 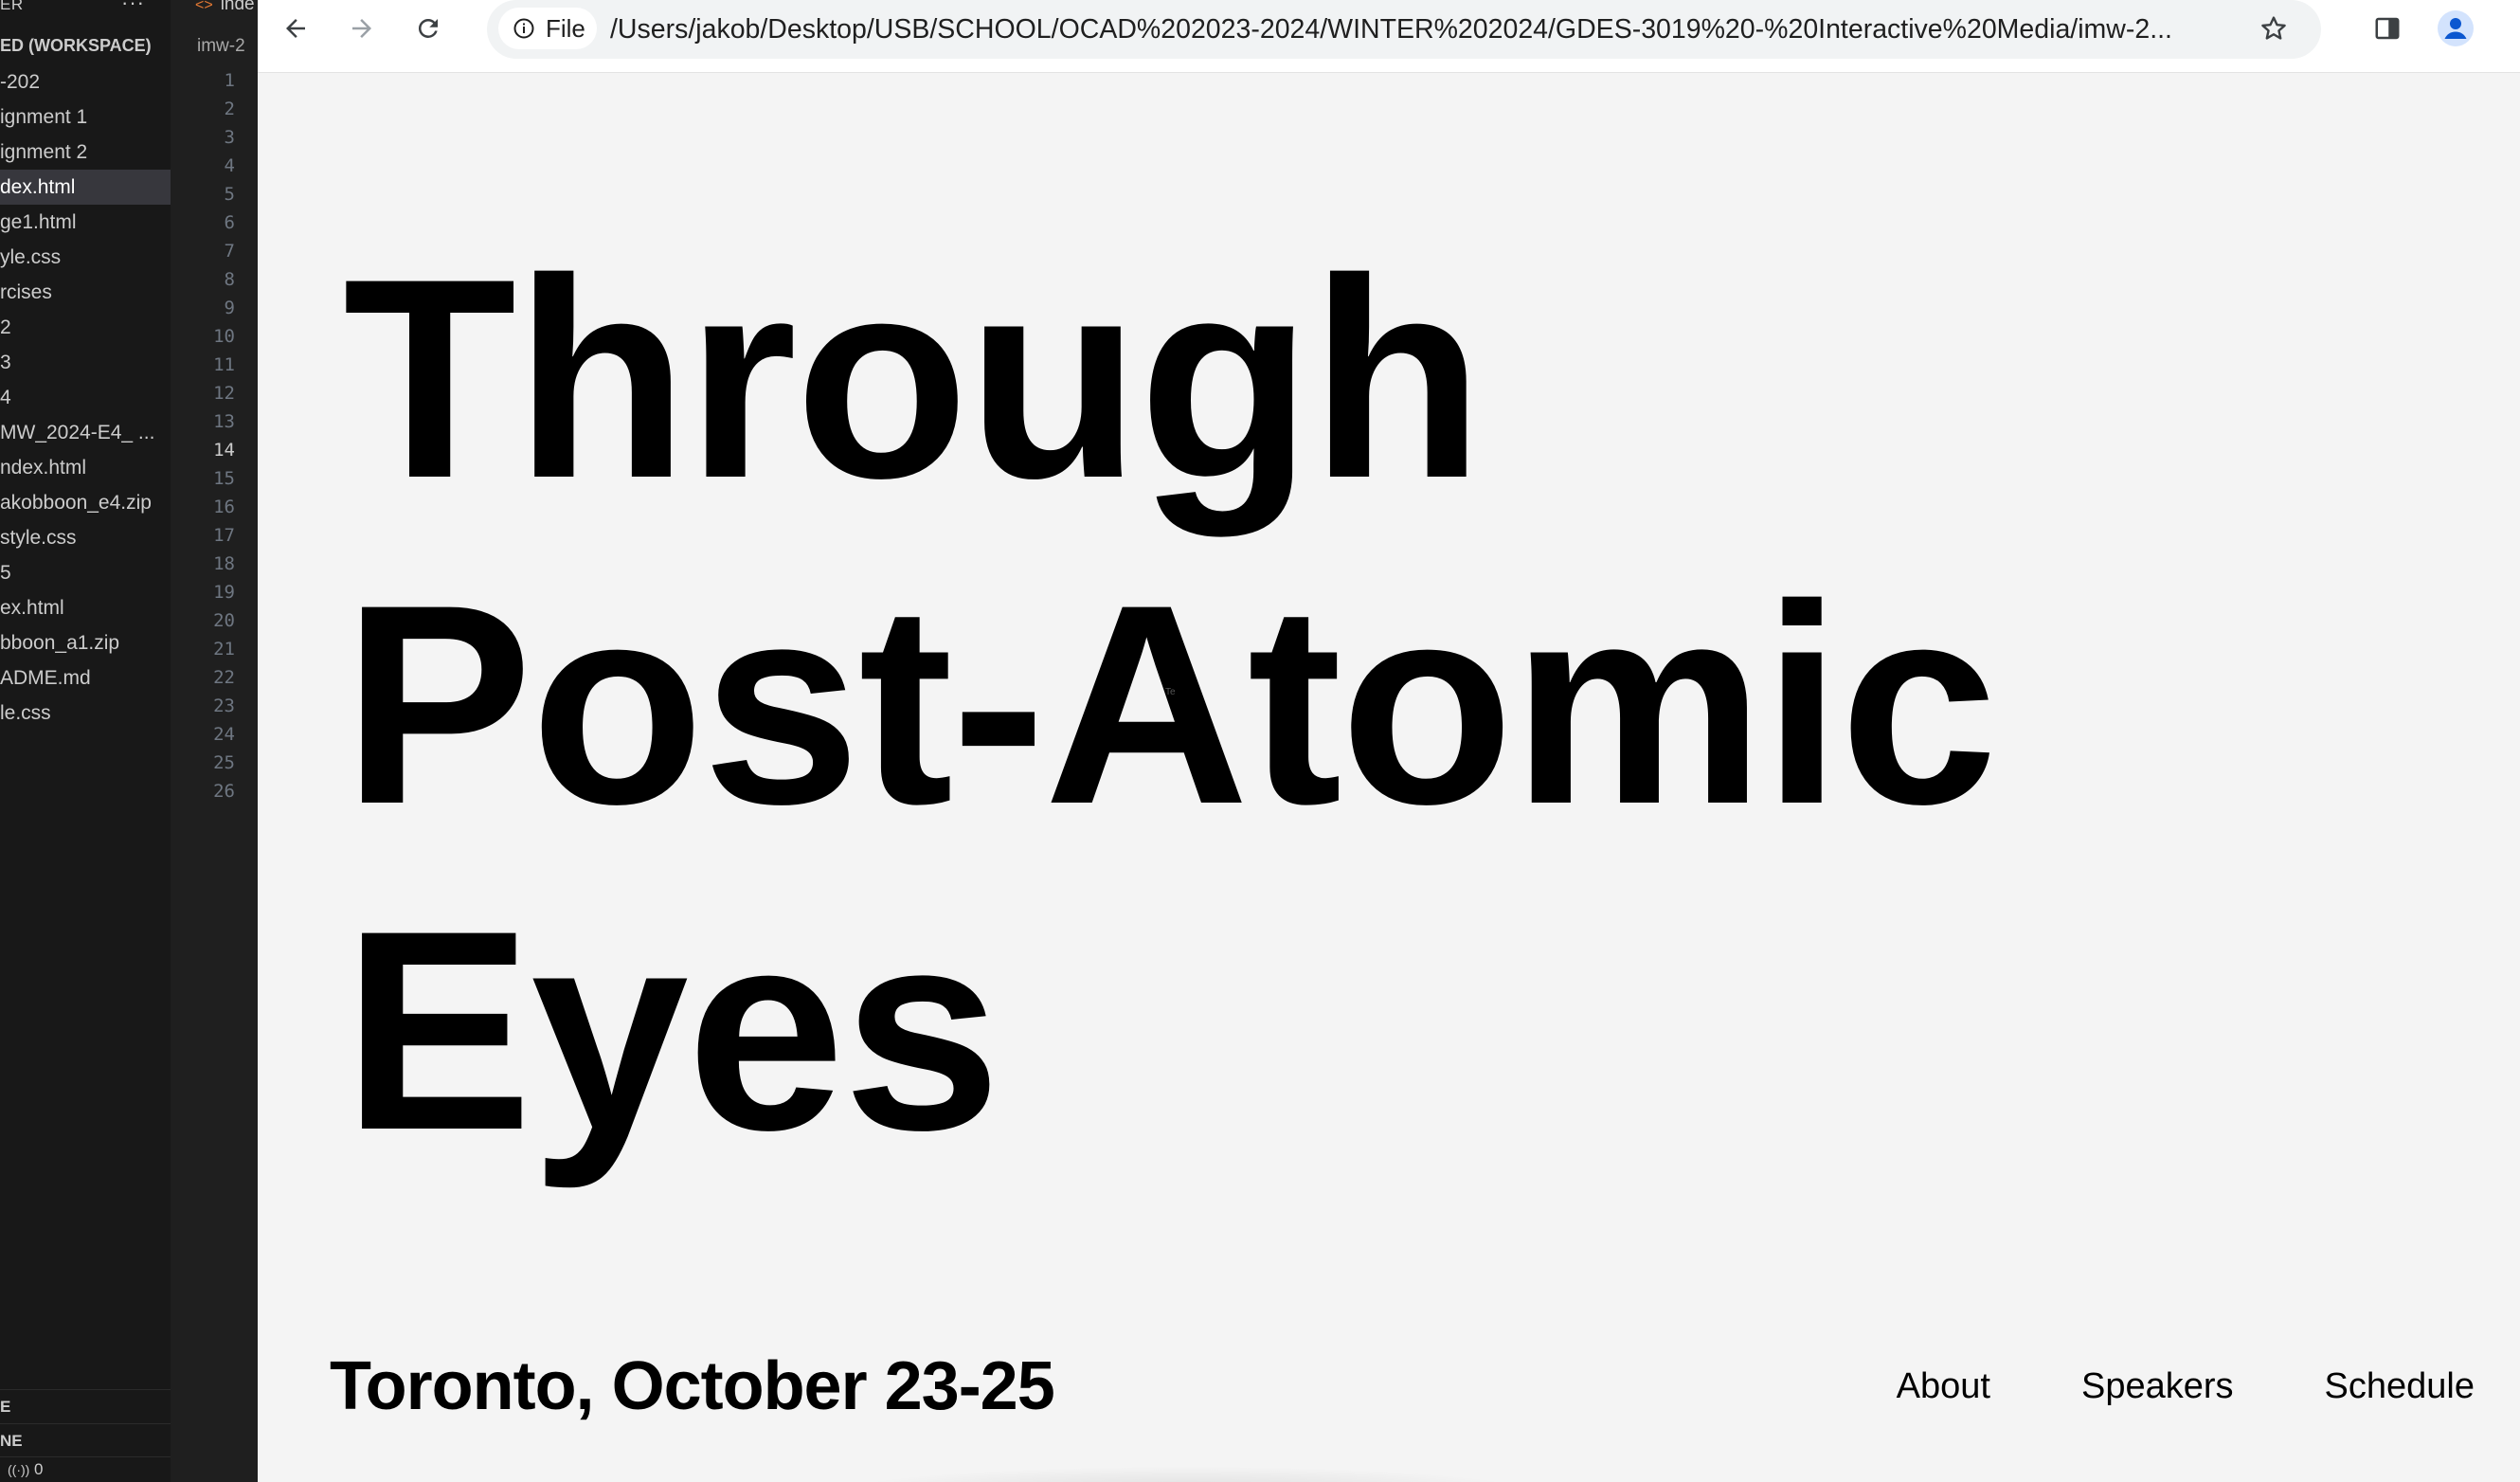 I want to click on editor-tab-label: inde, so click(x=237, y=7).